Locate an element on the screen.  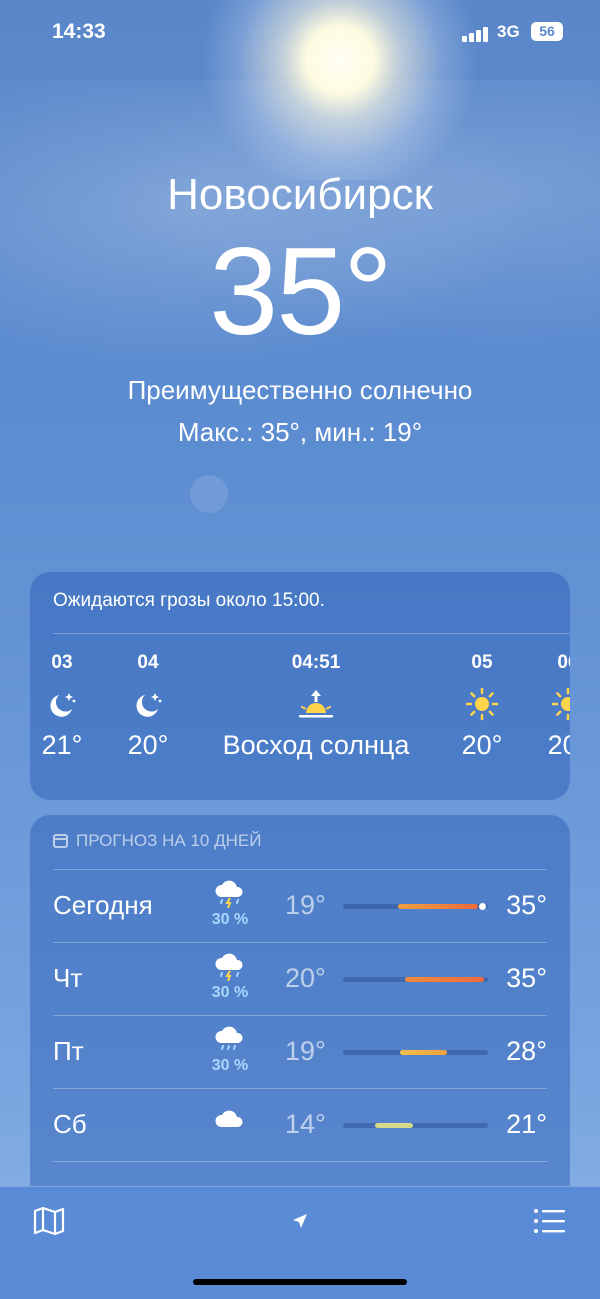
hour-item: 05 20° is located at coordinates (482, 706).